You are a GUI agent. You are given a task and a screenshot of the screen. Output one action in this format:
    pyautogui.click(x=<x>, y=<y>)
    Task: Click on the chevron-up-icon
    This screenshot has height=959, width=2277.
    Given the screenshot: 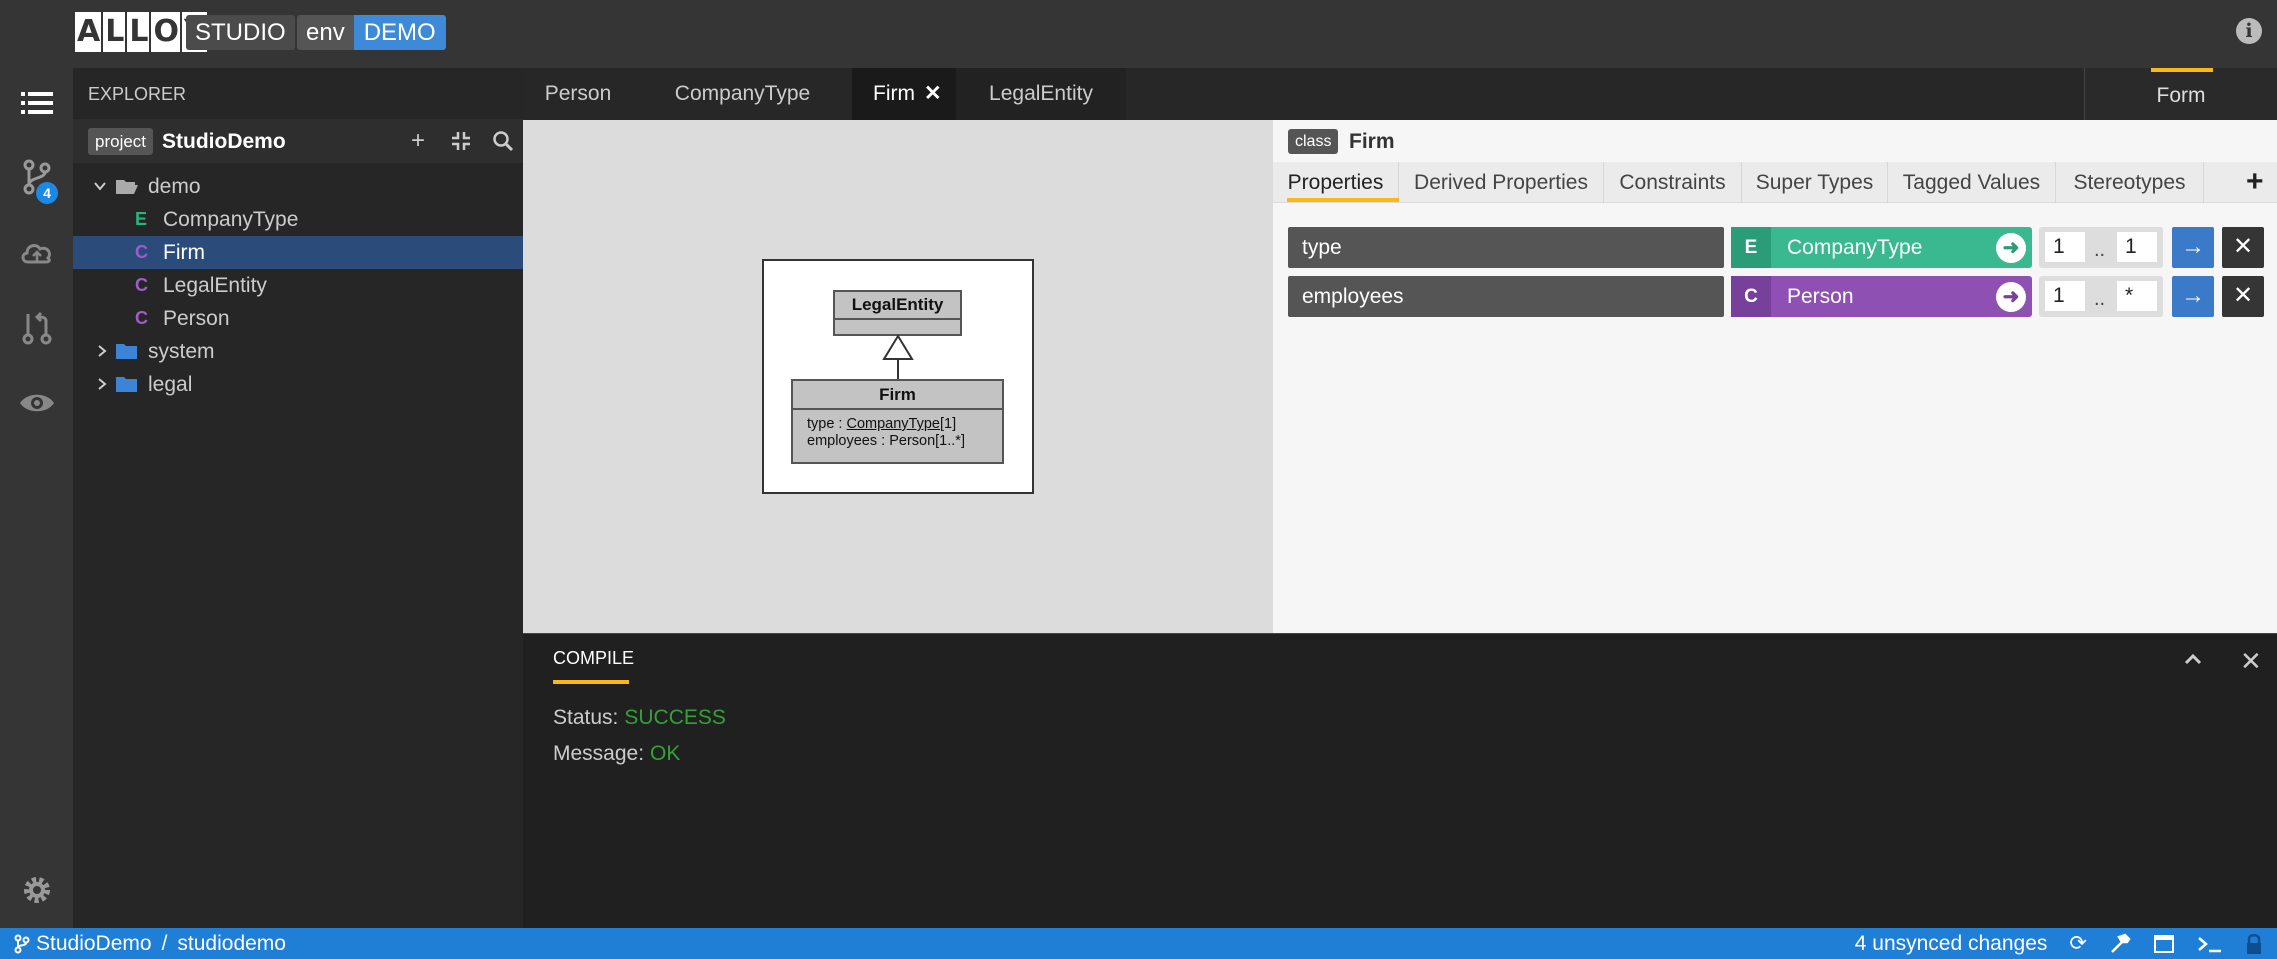 What is the action you would take?
    pyautogui.click(x=2193, y=659)
    